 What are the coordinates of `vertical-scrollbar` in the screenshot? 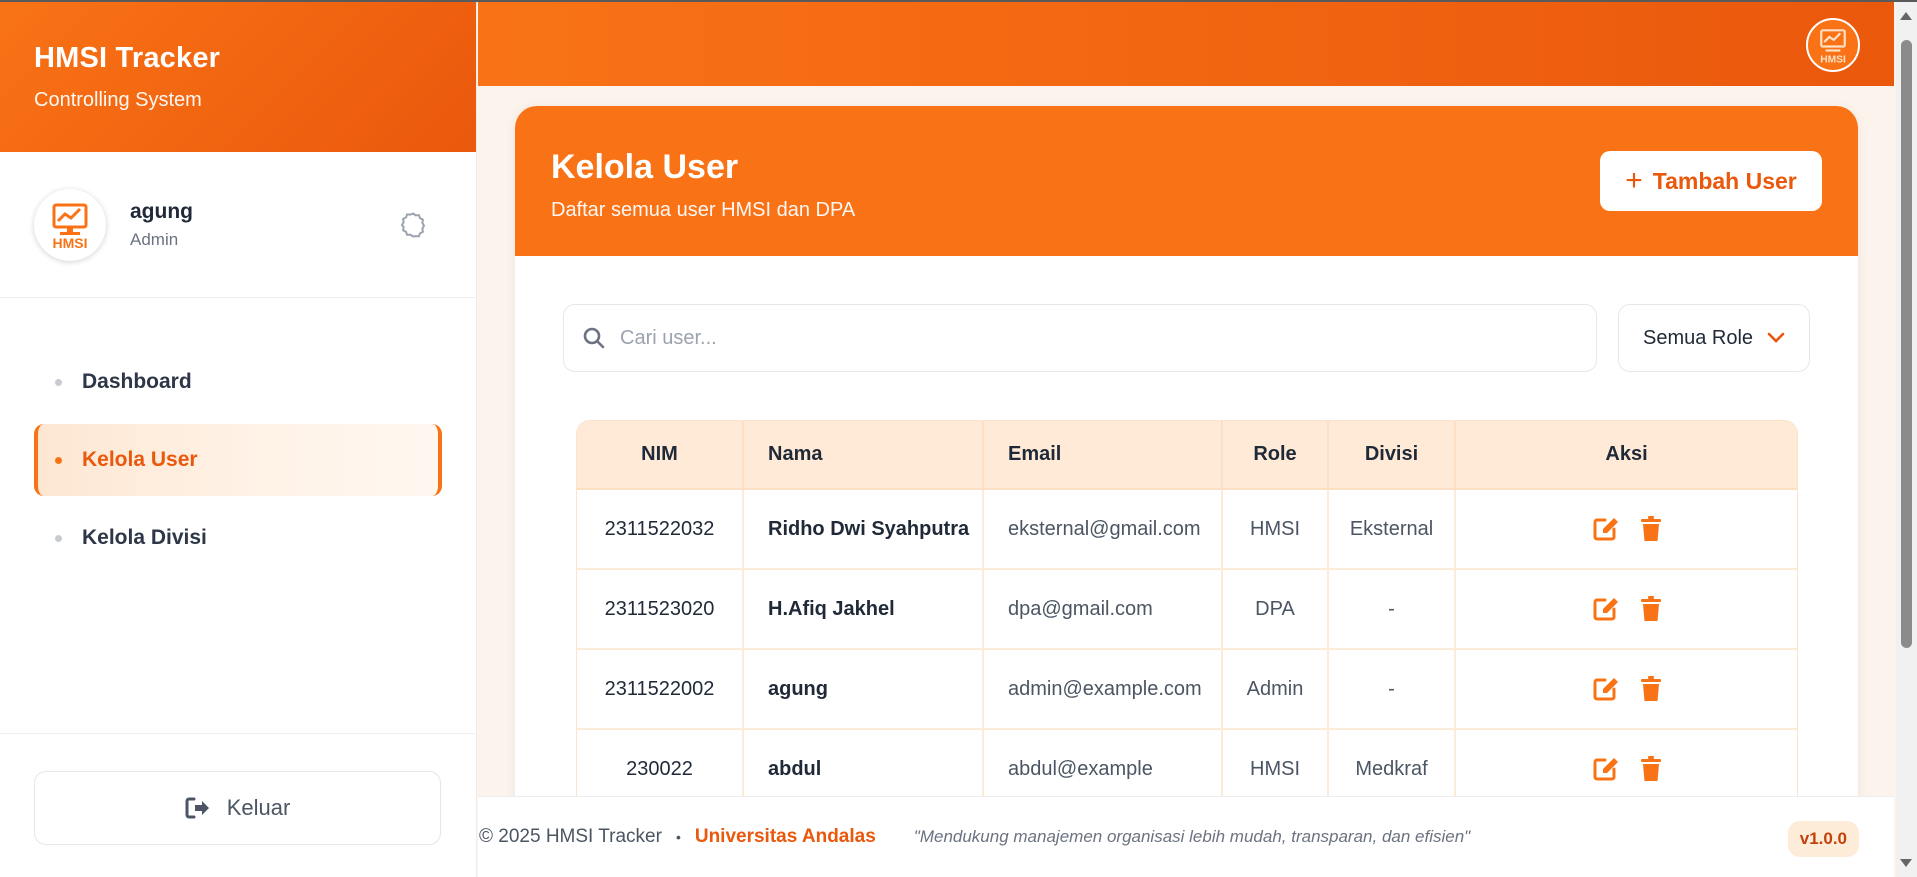 It's located at (1906, 439).